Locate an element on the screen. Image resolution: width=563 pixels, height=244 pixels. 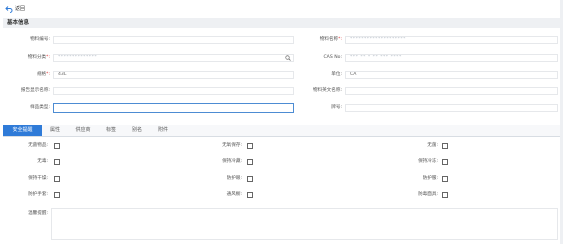
material-name-label: 物料名称*: is located at coordinates (320, 40).